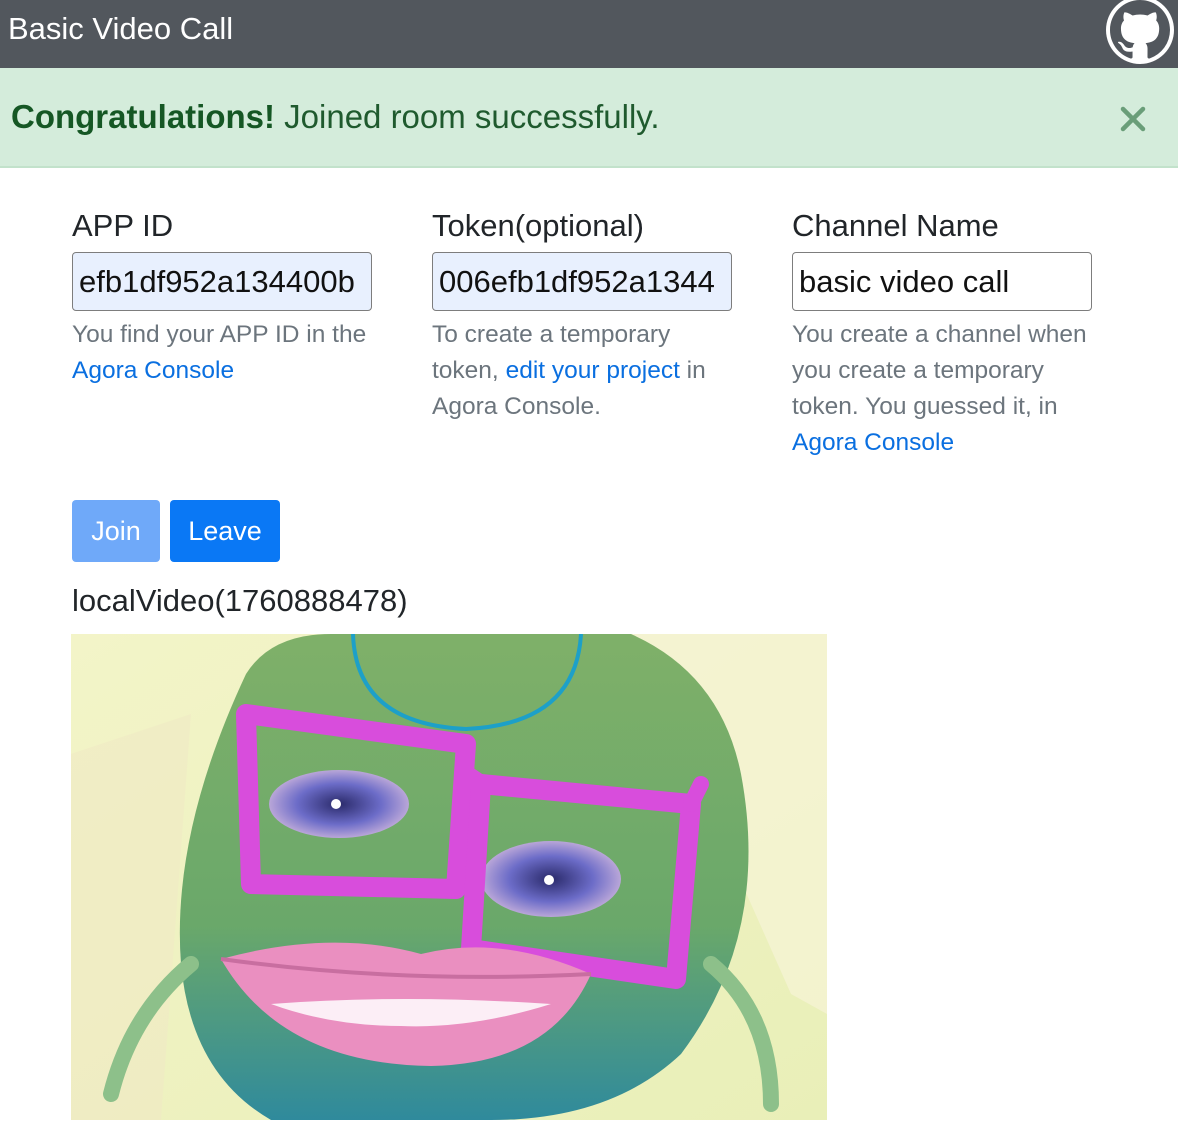  What do you see at coordinates (1140, 32) in the screenshot?
I see `github-icon` at bounding box center [1140, 32].